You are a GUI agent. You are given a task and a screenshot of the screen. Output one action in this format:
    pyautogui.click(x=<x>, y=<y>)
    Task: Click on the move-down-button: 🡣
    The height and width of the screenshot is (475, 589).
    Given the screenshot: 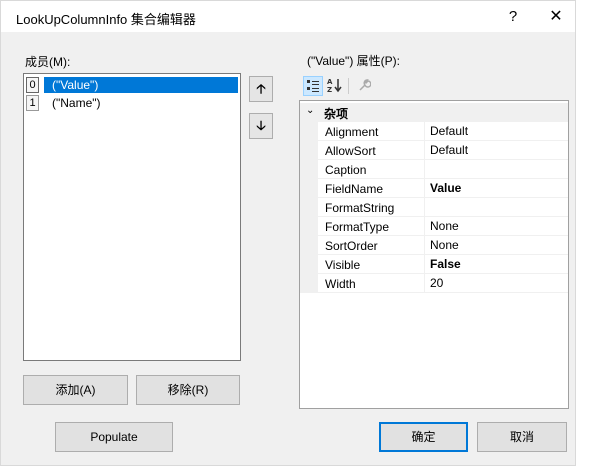 What is the action you would take?
    pyautogui.click(x=261, y=126)
    